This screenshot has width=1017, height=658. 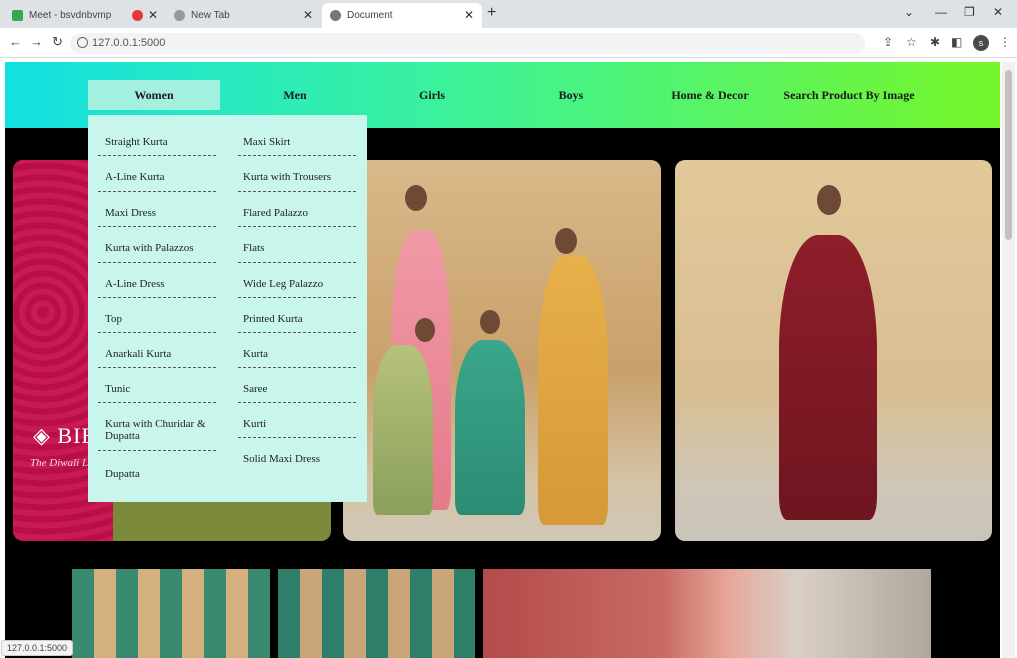 What do you see at coordinates (160, 248) in the screenshot?
I see `dropdown-item: Kurta with Palazzos` at bounding box center [160, 248].